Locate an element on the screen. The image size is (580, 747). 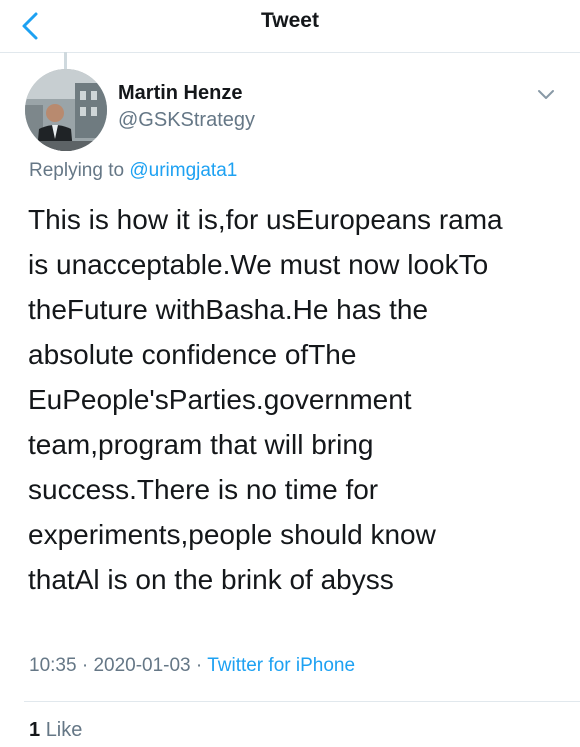
tweet-date: 2020-01-03 is located at coordinates (142, 665).